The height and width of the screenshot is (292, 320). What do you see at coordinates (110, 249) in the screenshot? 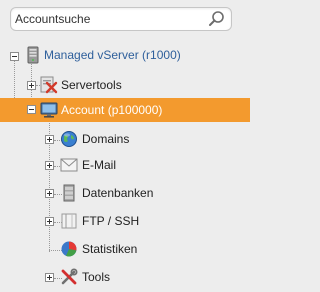
I see `tree-node-label: Statistiken` at bounding box center [110, 249].